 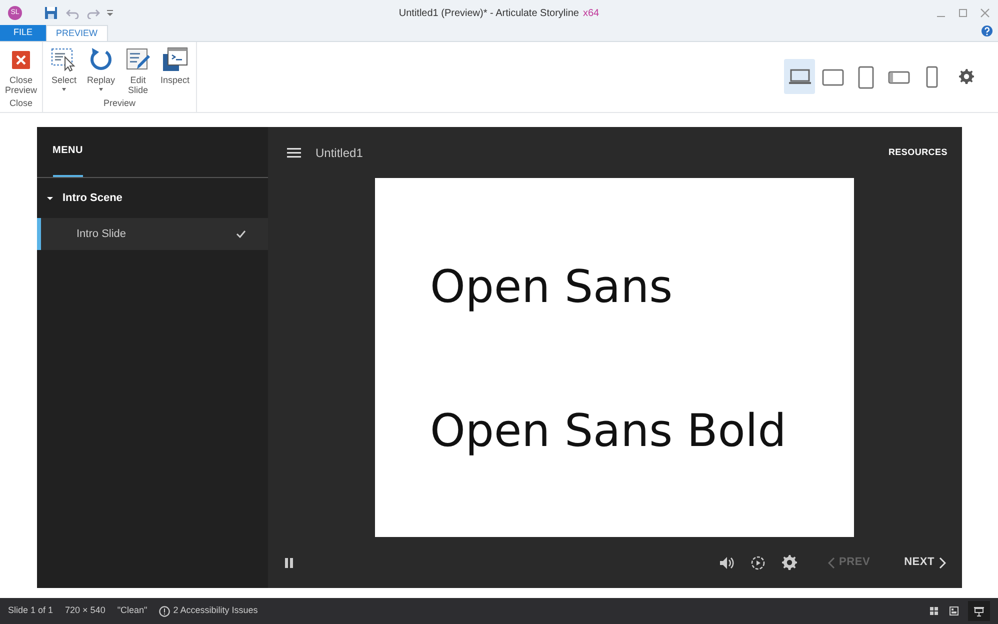 I want to click on hamburger-menu-icon, so click(x=293, y=152).